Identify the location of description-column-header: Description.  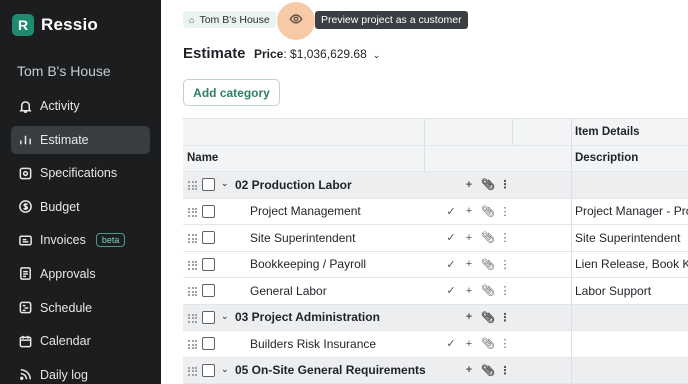
(606, 158).